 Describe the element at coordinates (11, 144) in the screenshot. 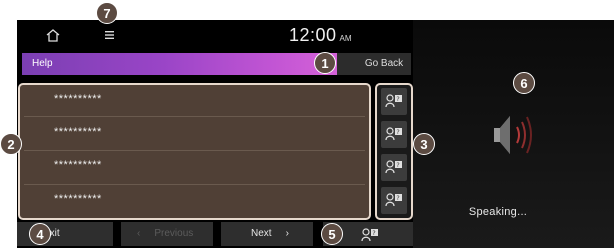

I see `callout-2: 2` at that location.